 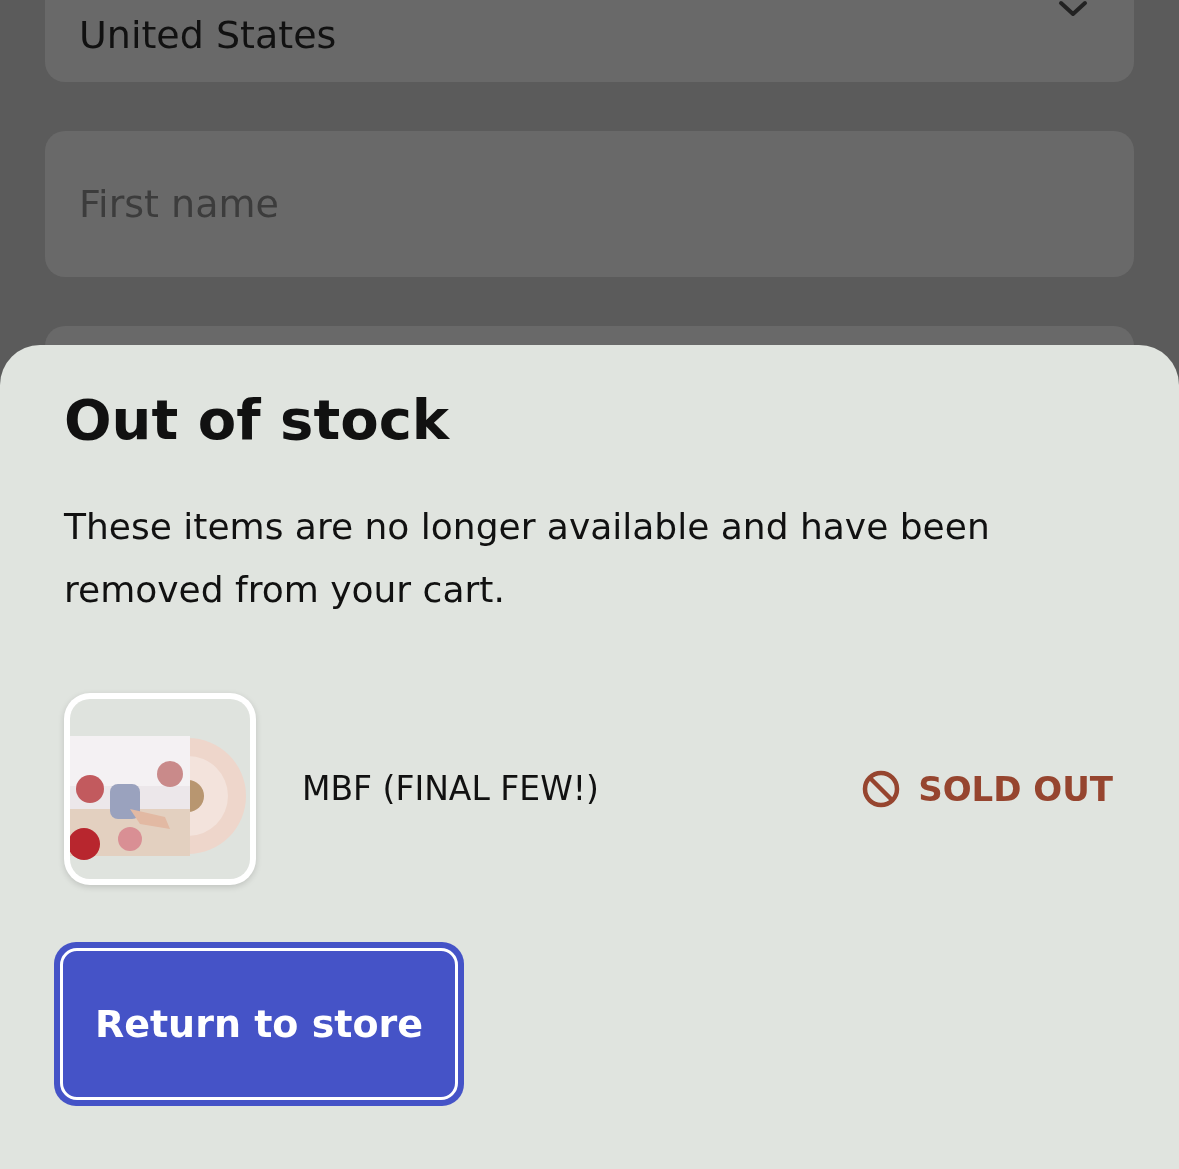 I want to click on prohibited-icon, so click(x=881, y=789).